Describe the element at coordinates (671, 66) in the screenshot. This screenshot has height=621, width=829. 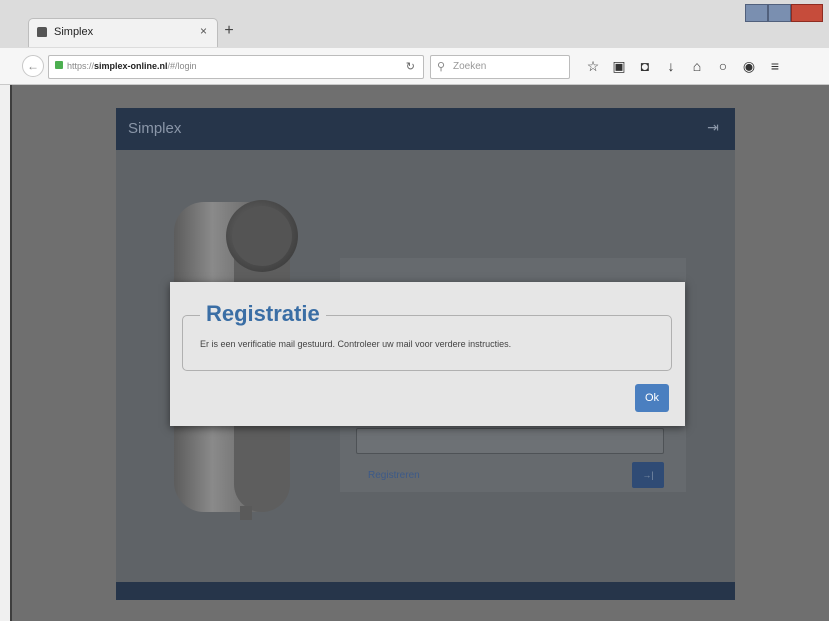
I see `download-icon: ↓` at that location.